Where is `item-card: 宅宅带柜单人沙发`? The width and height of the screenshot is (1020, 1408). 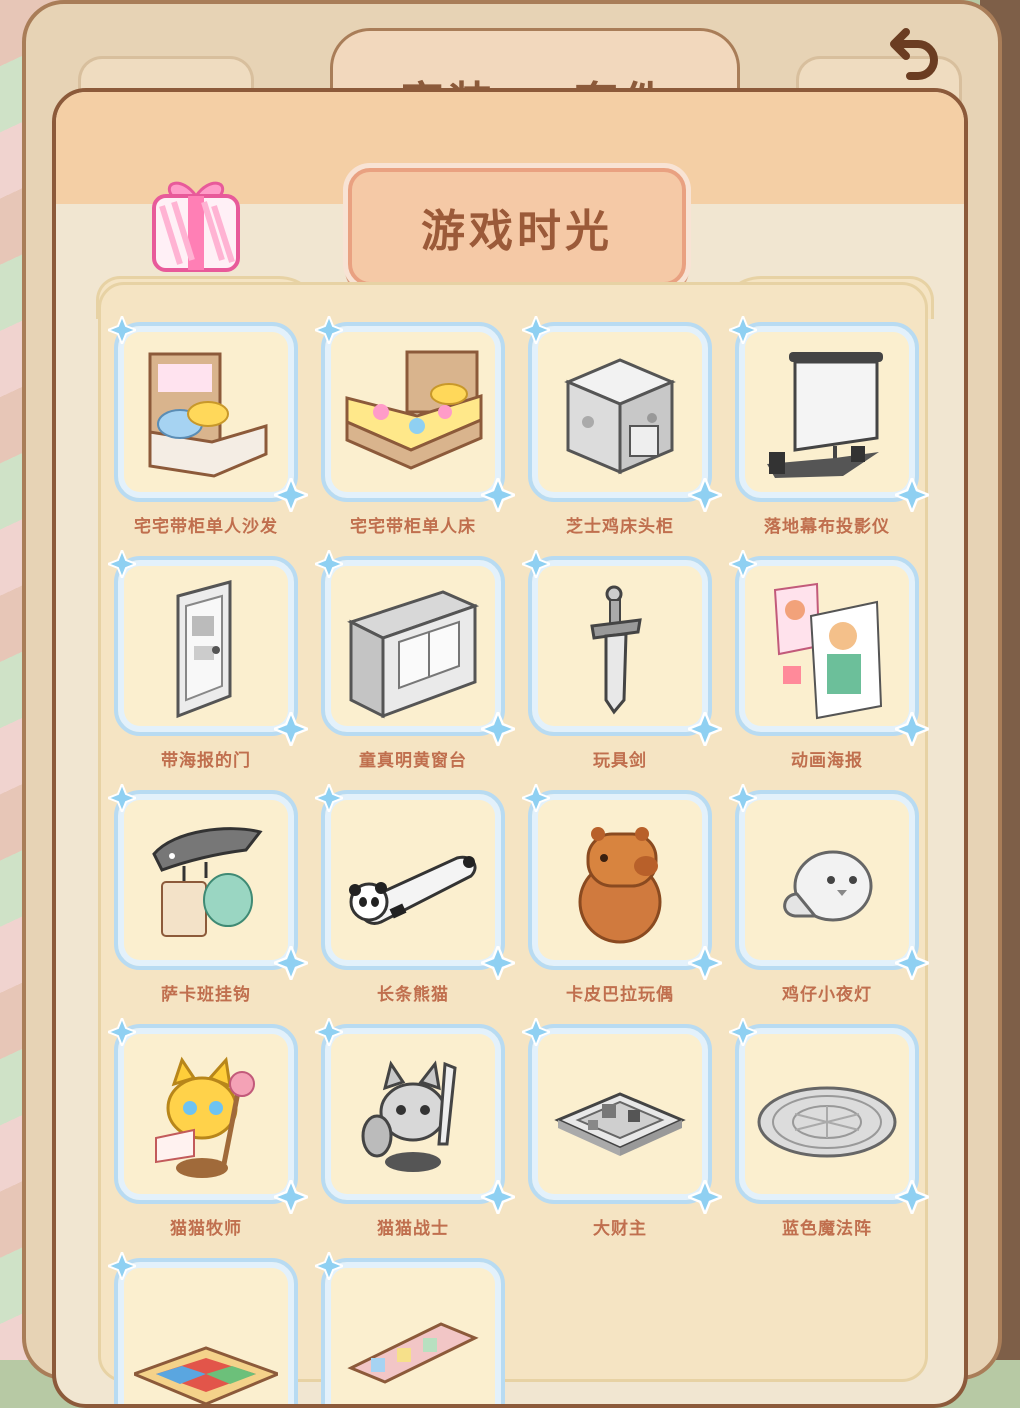
item-card: 宅宅带柜单人沙发 is located at coordinates (208, 426).